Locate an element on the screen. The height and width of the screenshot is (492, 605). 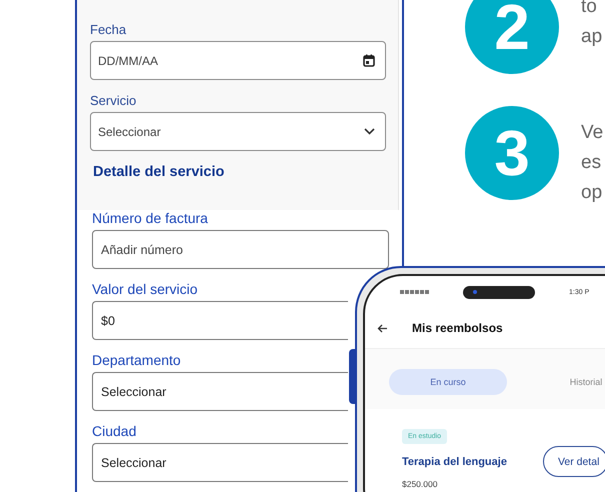
service-title: Terapia del lenguaje is located at coordinates (454, 462).